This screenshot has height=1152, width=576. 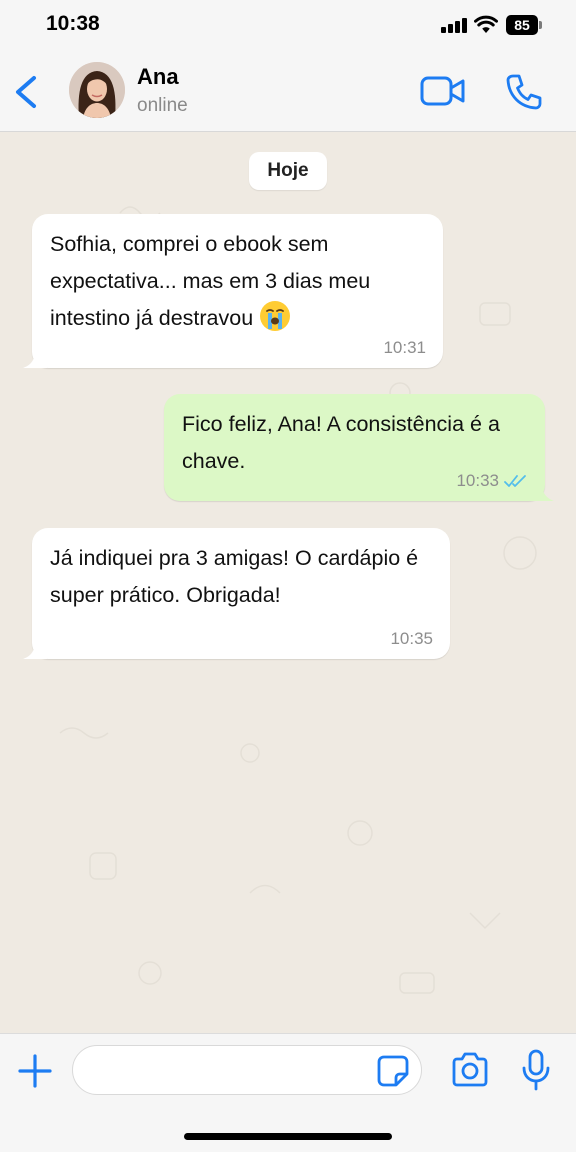 I want to click on status-bar: 10:38 85, so click(x=288, y=25).